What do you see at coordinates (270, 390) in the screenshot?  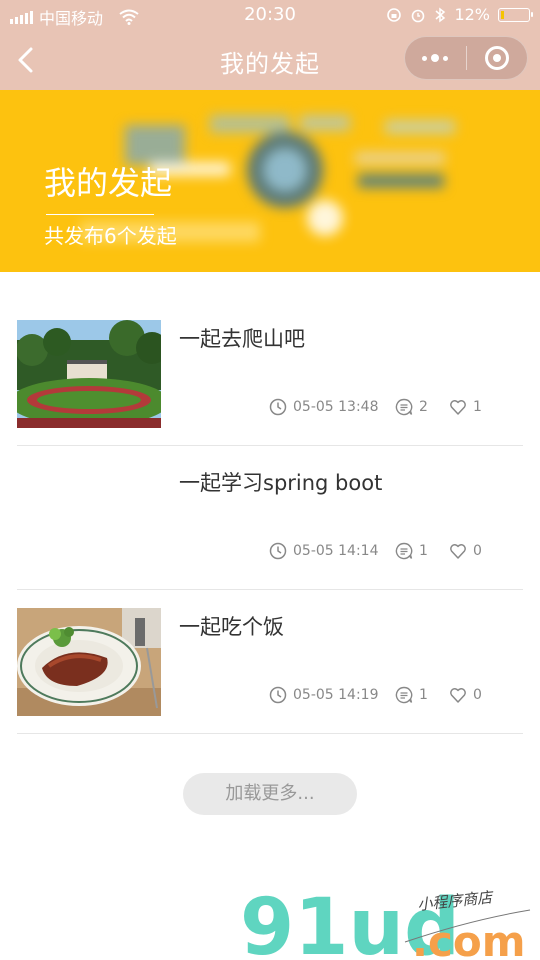 I see `list-item: 一起去爬山吧 05-05 13:48 2 1` at bounding box center [270, 390].